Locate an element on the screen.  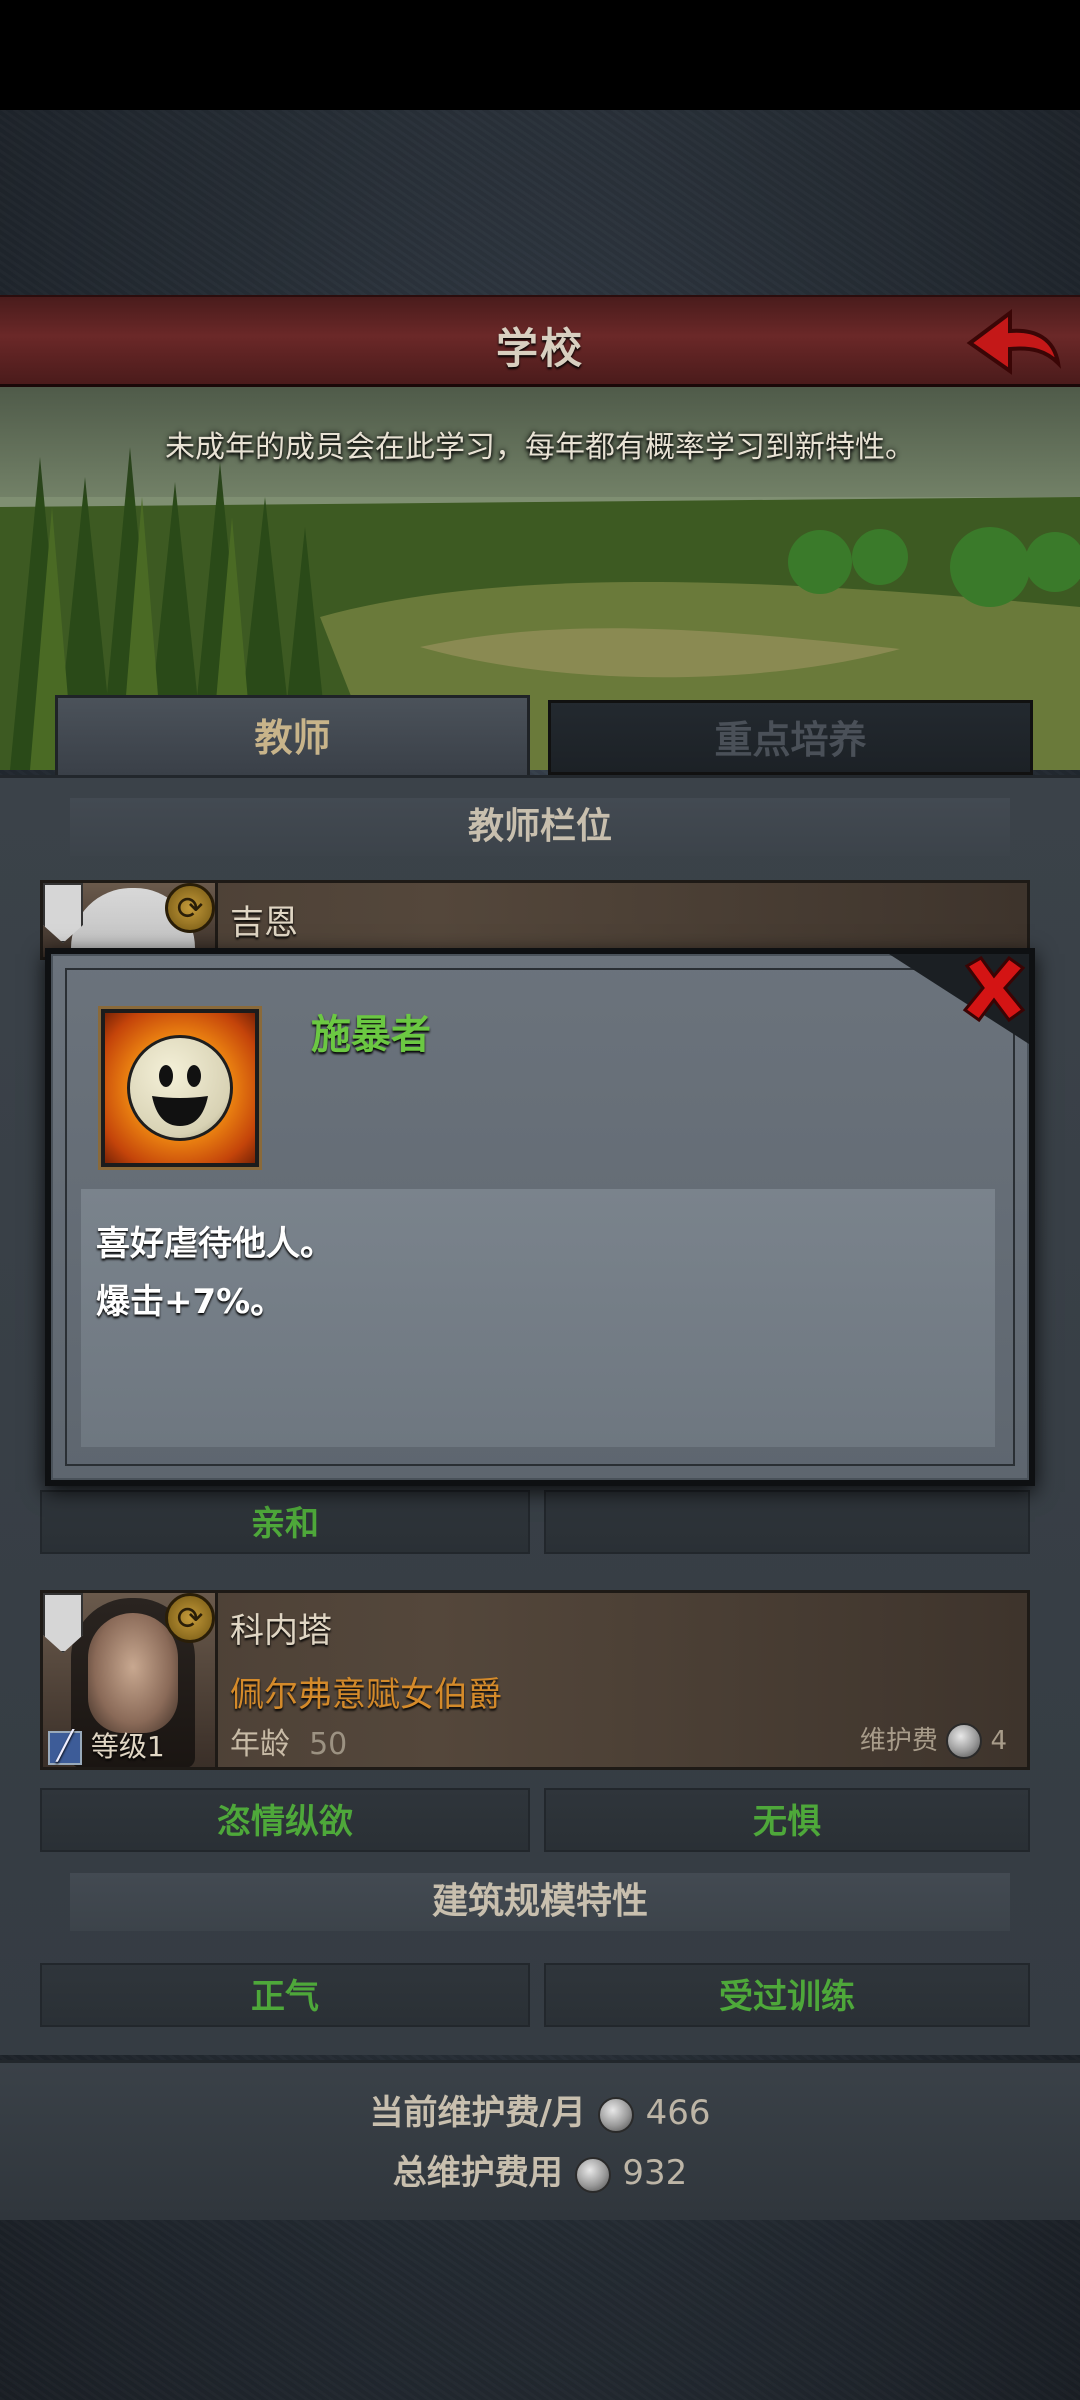
teacher-name: 科内塔 is located at coordinates (281, 1631).